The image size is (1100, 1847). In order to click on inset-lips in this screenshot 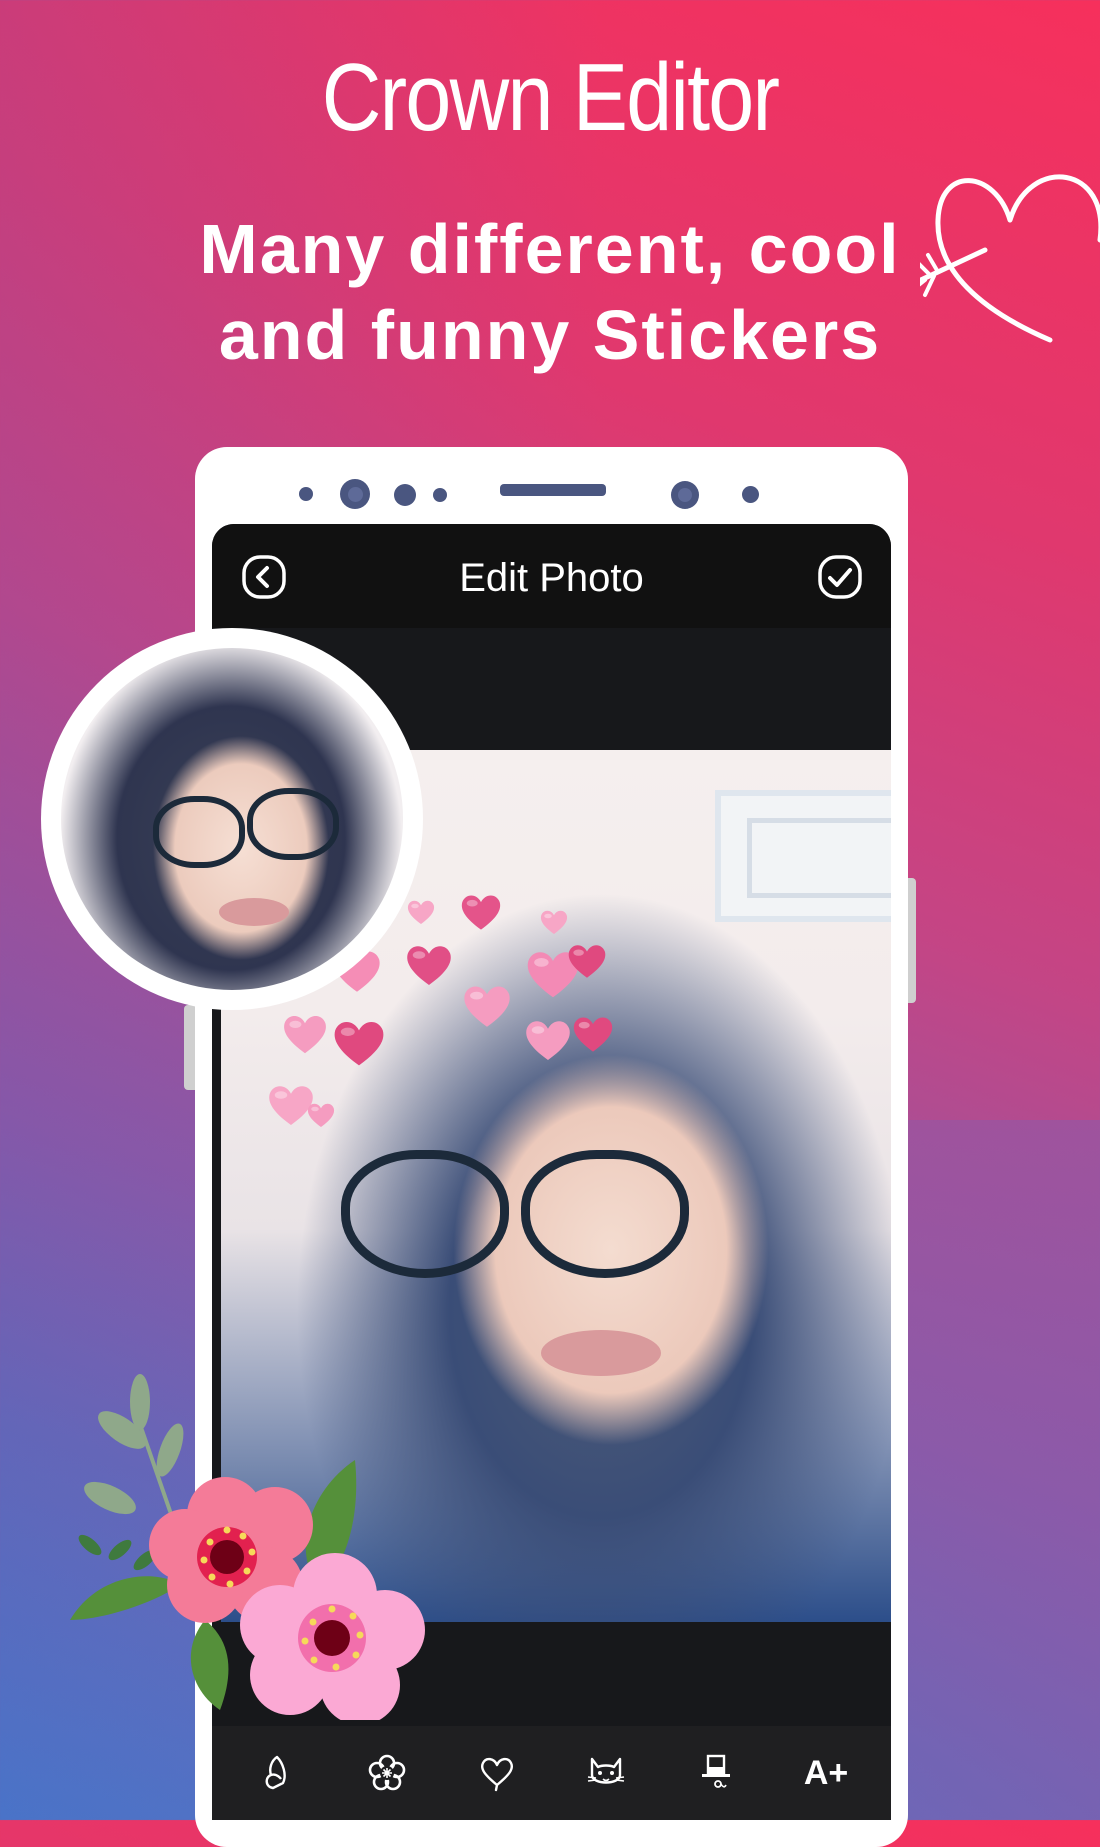, I will do `click(254, 912)`.